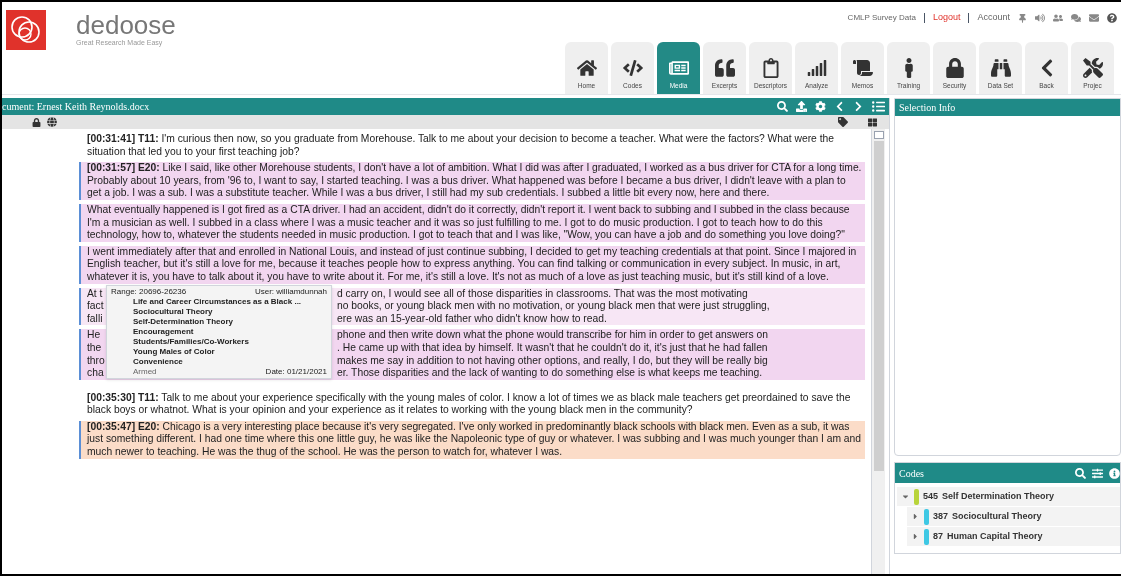 The image size is (1121, 581). Describe the element at coordinates (94, 335) in the screenshot. I see `transcript-fragment: He` at that location.